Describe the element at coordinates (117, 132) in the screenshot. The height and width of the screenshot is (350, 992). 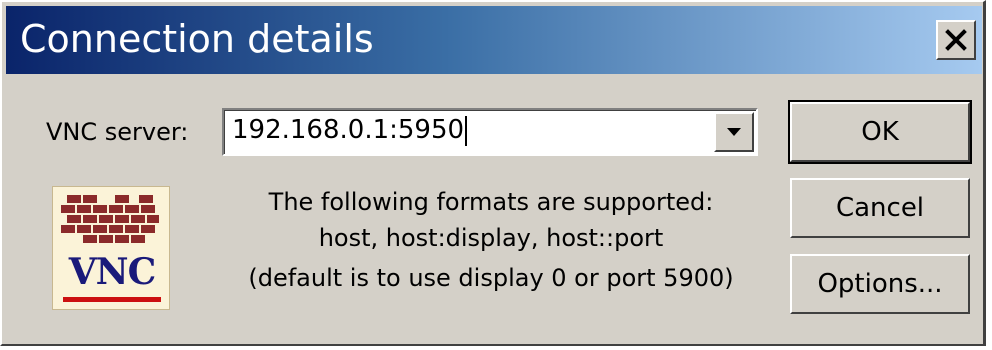
I see `vnc-server-label: VNC server:` at that location.